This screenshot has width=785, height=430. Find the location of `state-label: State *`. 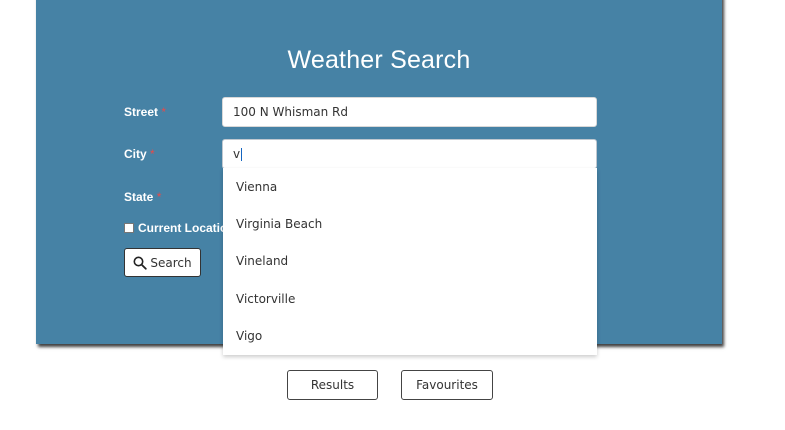

state-label: State * is located at coordinates (142, 197).